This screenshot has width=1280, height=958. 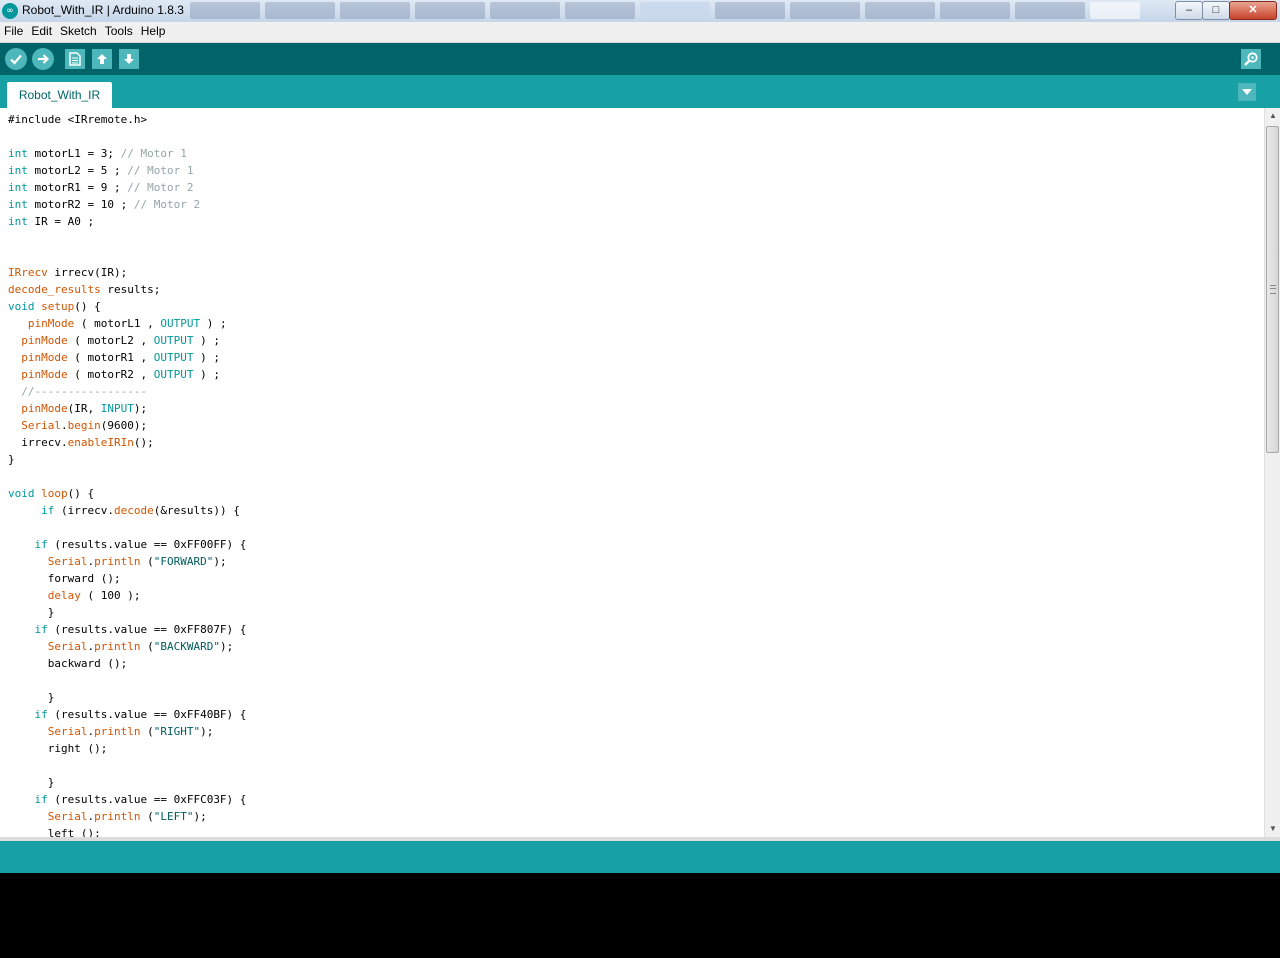 What do you see at coordinates (1272, 472) in the screenshot?
I see `editor-scrollbar: ▲ ▼` at bounding box center [1272, 472].